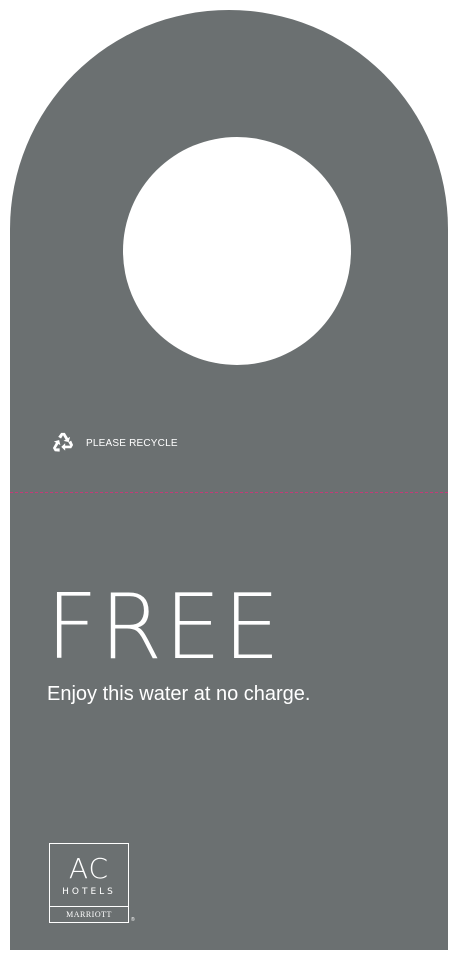 This screenshot has height=961, width=457. What do you see at coordinates (63, 442) in the screenshot?
I see `recycle-icon` at bounding box center [63, 442].